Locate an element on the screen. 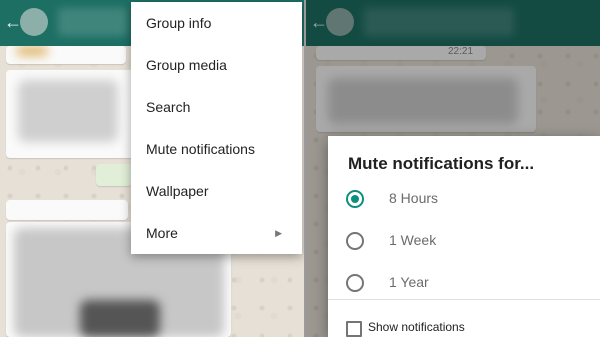  radio-option-8-hours: 8 Hours is located at coordinates (466, 200).